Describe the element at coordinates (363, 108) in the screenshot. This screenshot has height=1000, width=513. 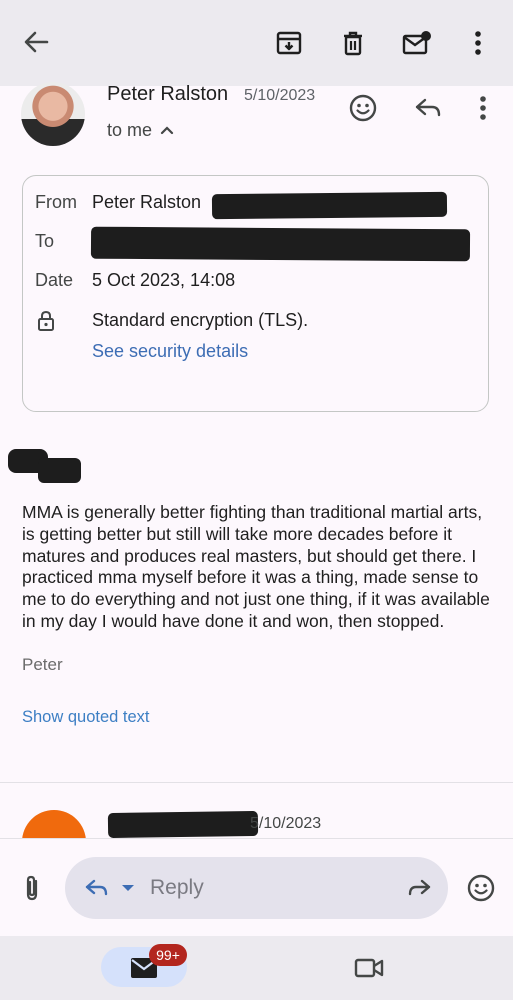
I see `emoji-reaction-icon` at that location.